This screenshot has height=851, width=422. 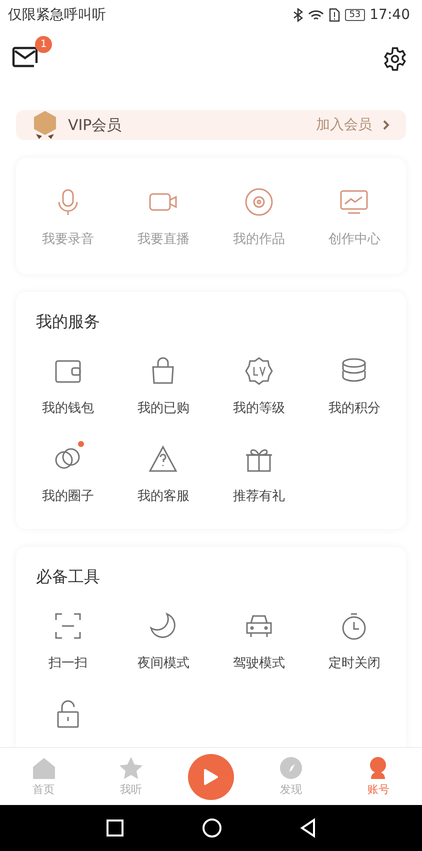 What do you see at coordinates (298, 15) in the screenshot?
I see `bluetooth-icon` at bounding box center [298, 15].